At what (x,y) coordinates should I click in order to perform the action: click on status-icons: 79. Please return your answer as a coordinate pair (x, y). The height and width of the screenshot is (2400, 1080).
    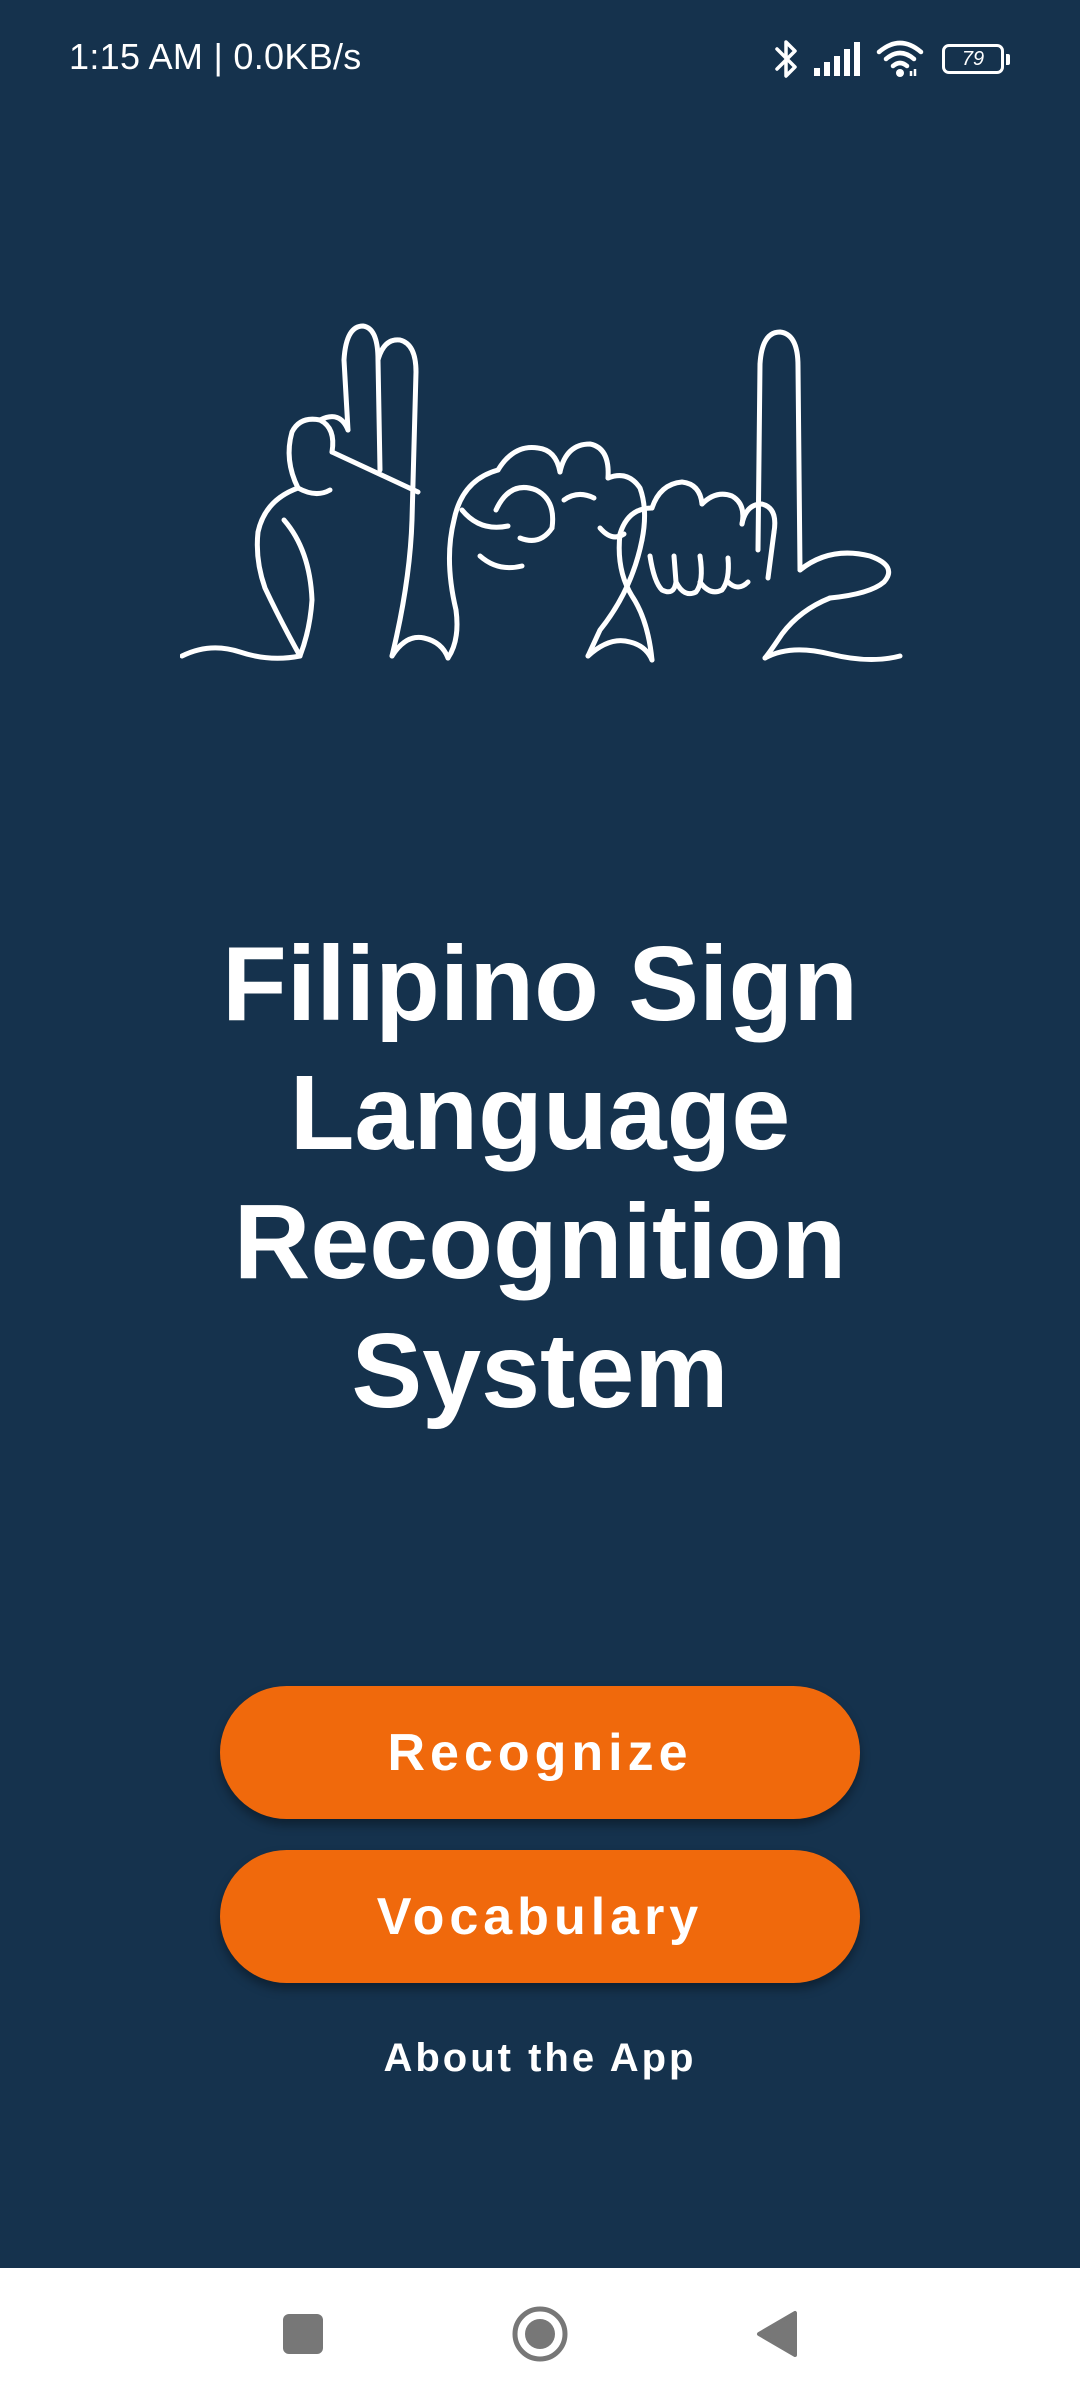
    Looking at the image, I should click on (892, 59).